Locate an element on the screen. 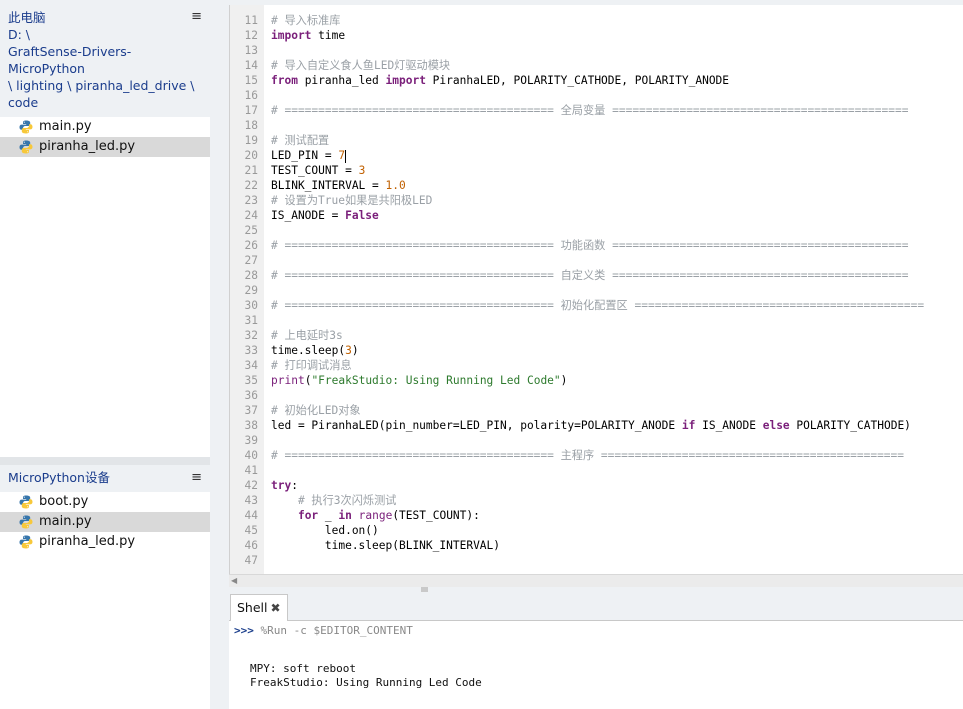  line-number: 37 is located at coordinates (251, 410).